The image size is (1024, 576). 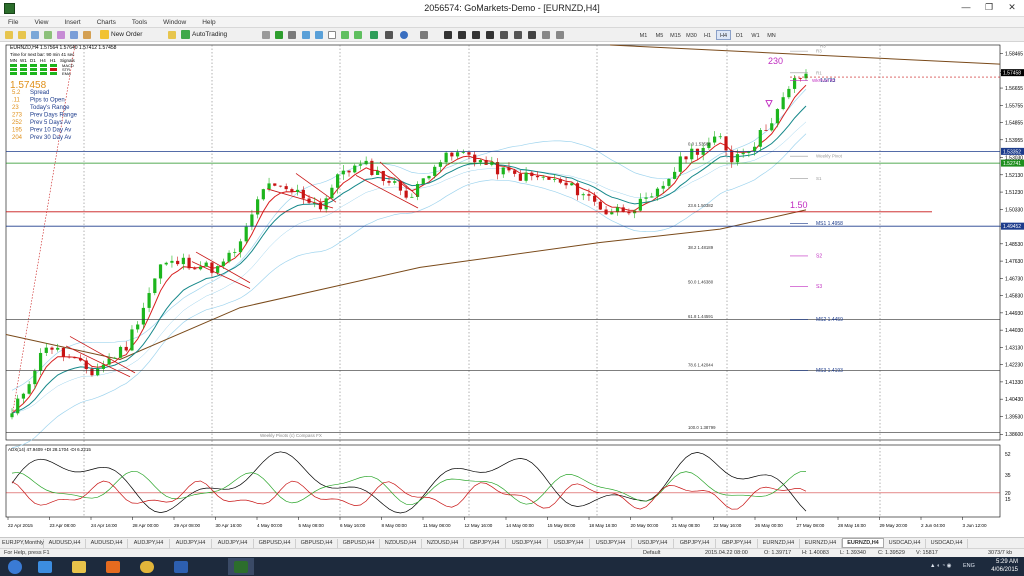 What do you see at coordinates (23, 543) in the screenshot?
I see `chart-tab: EURJPY,Monthly` at bounding box center [23, 543].